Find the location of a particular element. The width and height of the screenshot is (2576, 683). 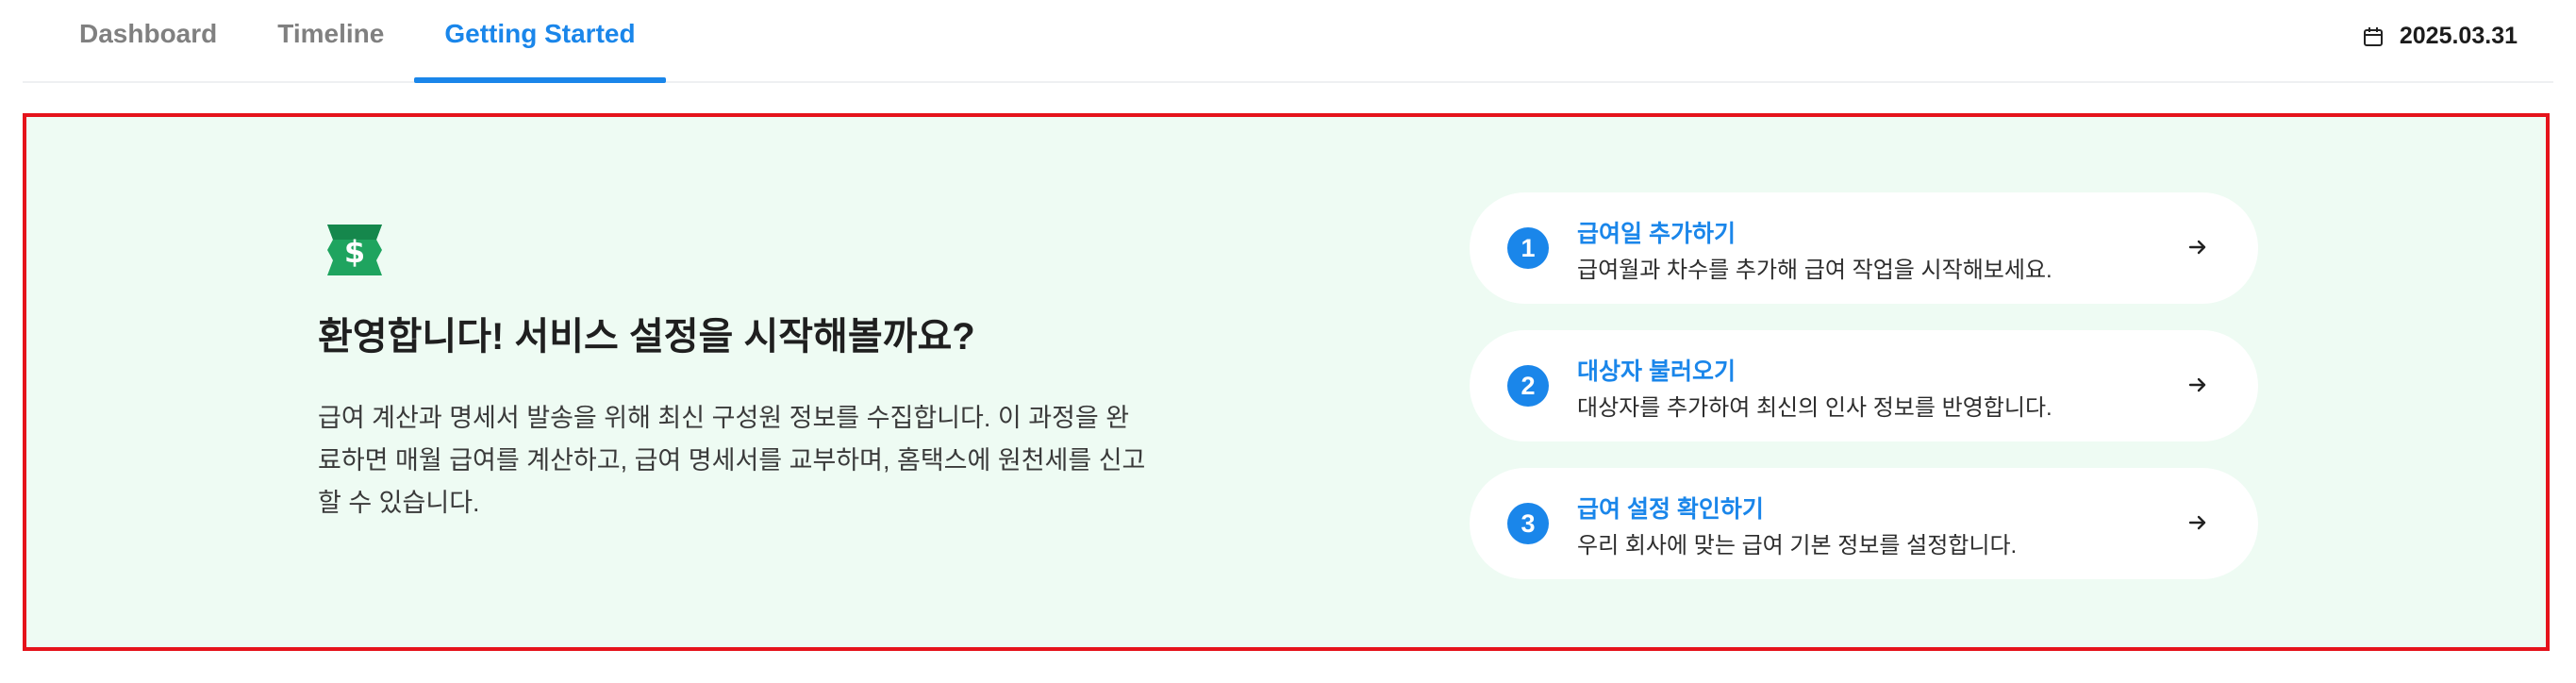

step-card-check-payroll-settings: 3 급여 설정 확인하기 우리 회사에 맞는 급여 기본 정보를 설정합니다. is located at coordinates (1864, 523).